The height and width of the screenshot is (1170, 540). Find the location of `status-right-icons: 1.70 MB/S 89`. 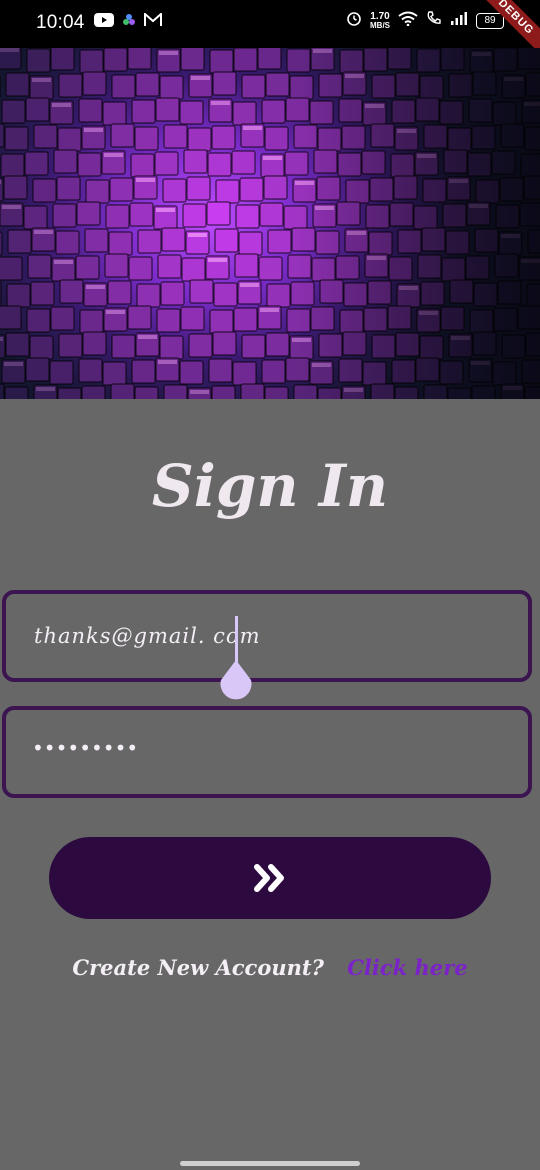

status-right-icons: 1.70 MB/S 89 is located at coordinates (425, 20).